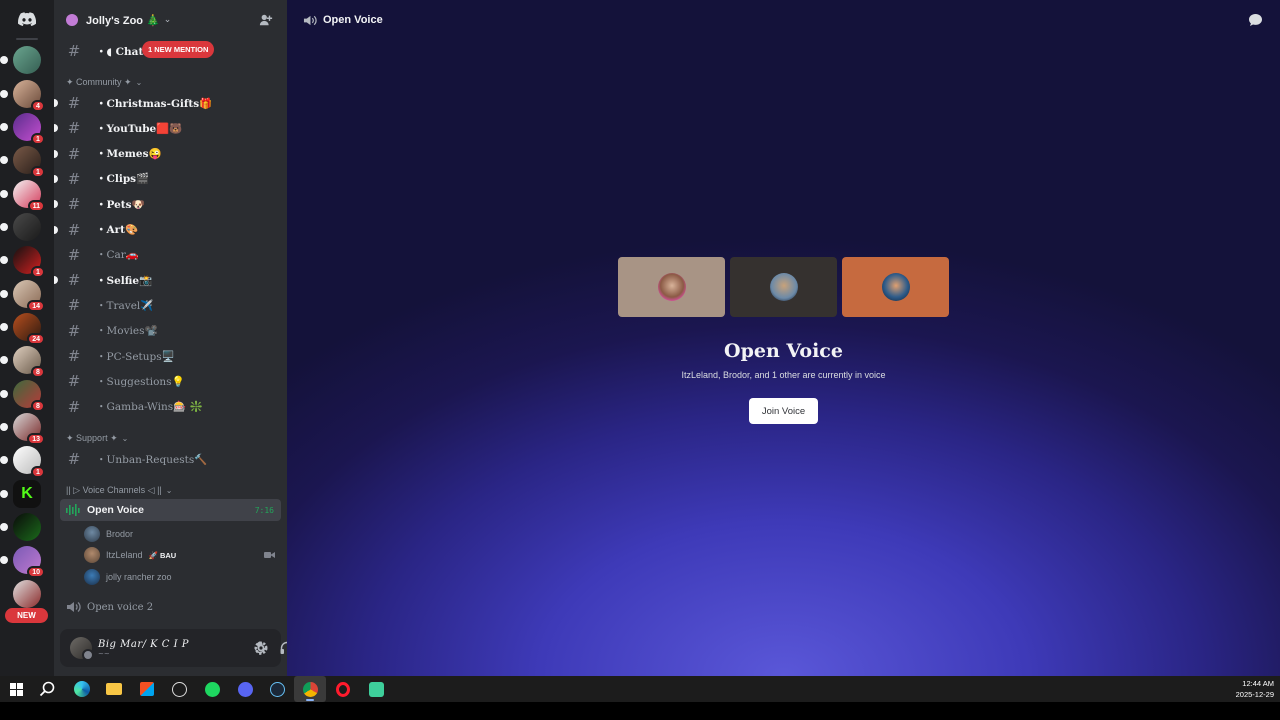 Image resolution: width=1280 pixels, height=720 pixels. What do you see at coordinates (124, 280) in the screenshot?
I see `channel-name: ・Selfie📸` at bounding box center [124, 280].